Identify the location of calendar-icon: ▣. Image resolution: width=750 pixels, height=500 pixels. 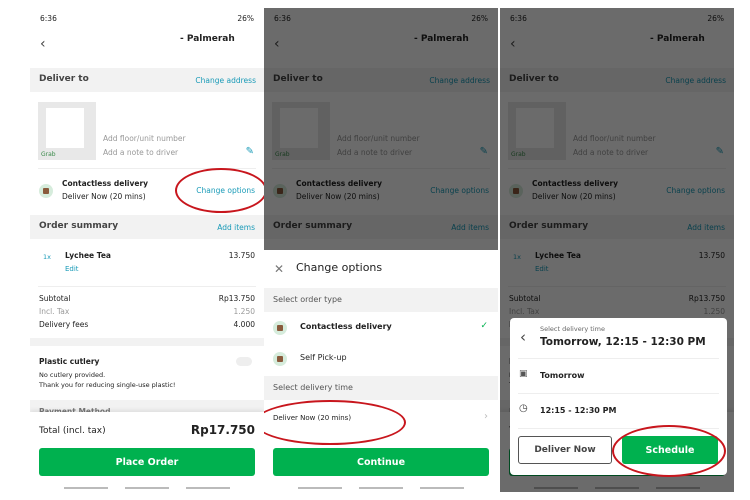
(523, 374).